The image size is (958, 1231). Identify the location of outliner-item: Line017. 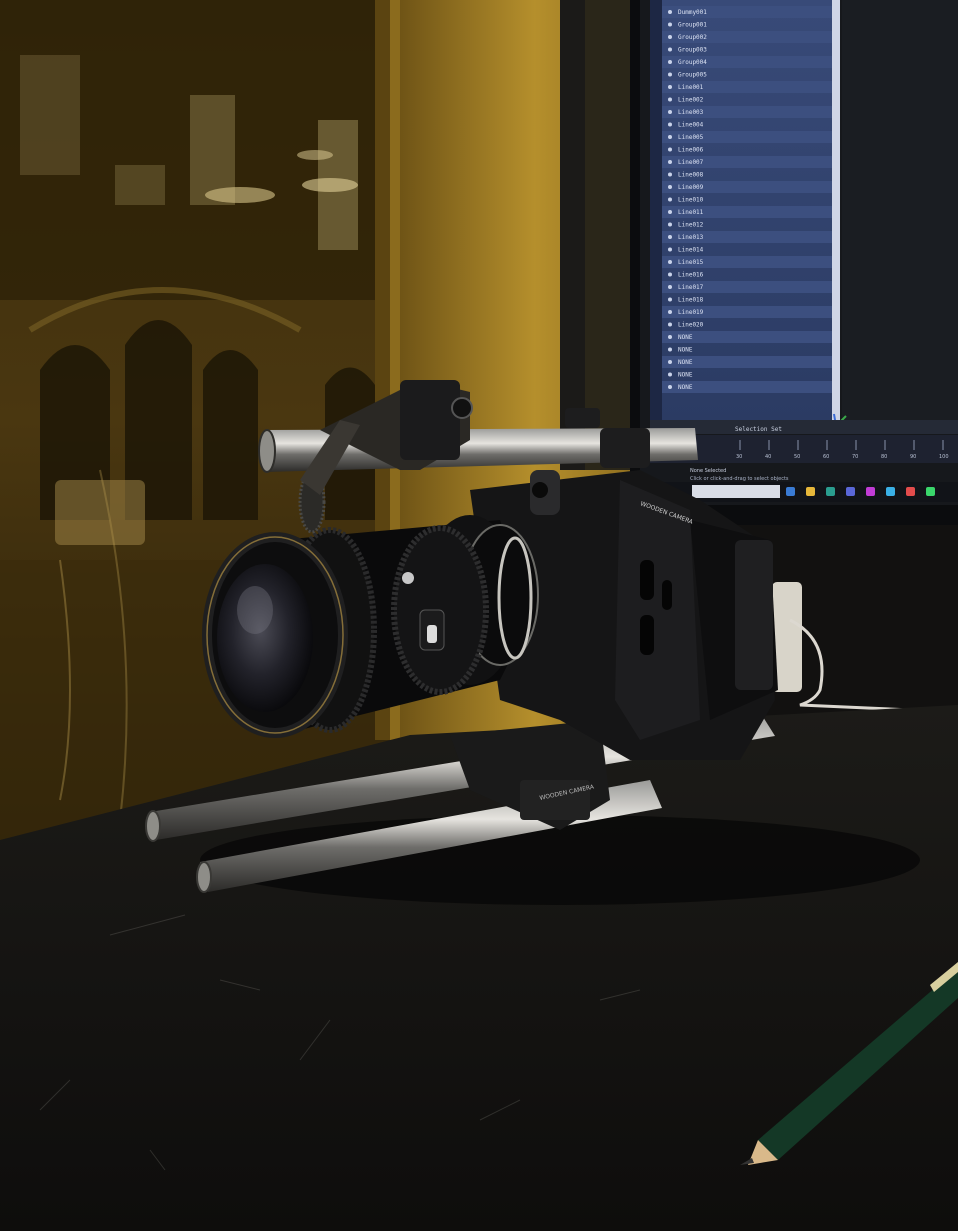
(691, 287).